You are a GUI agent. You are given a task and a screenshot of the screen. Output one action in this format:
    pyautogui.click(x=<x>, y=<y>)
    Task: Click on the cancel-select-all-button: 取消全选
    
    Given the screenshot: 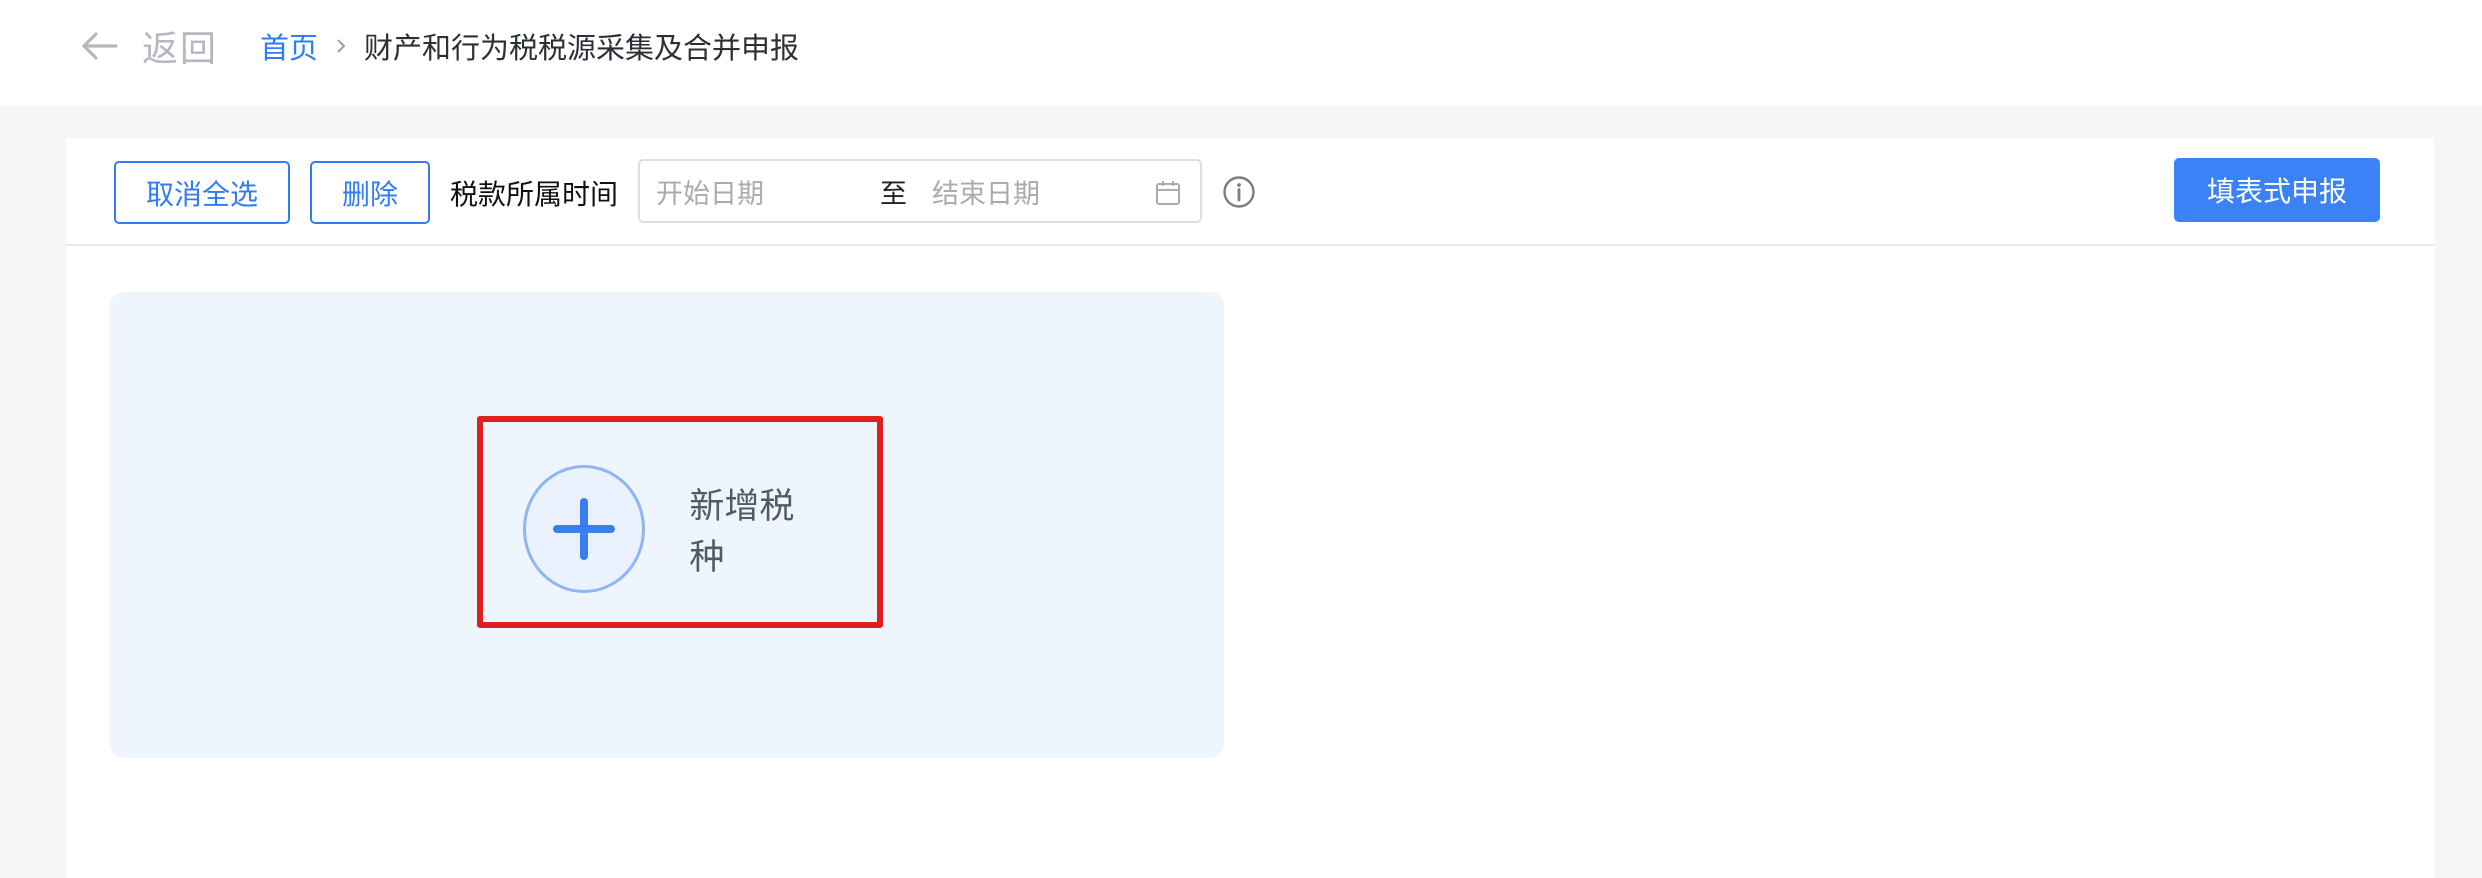 What is the action you would take?
    pyautogui.click(x=202, y=192)
    